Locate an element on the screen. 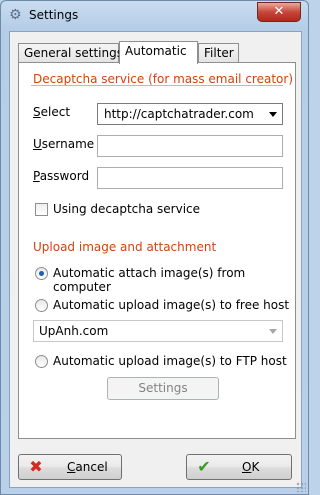  free-host-value: UpAnh.com is located at coordinates (74, 331).